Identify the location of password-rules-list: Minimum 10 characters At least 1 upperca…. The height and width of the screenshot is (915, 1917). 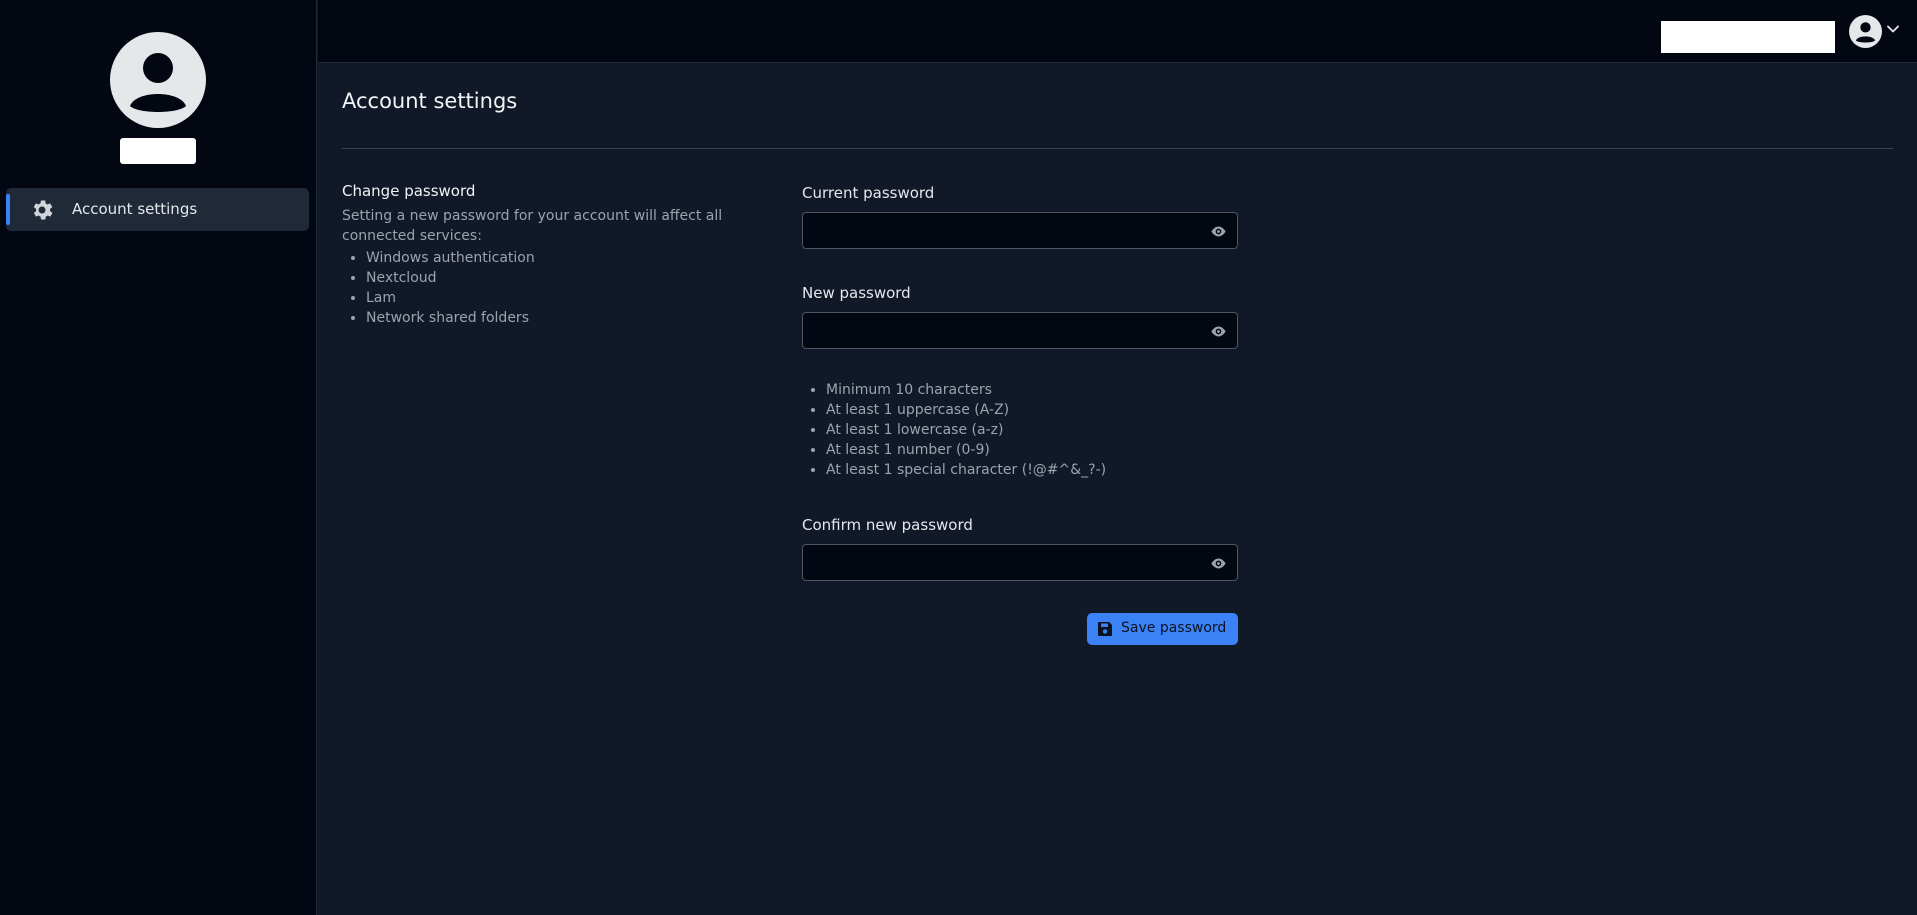
(954, 430).